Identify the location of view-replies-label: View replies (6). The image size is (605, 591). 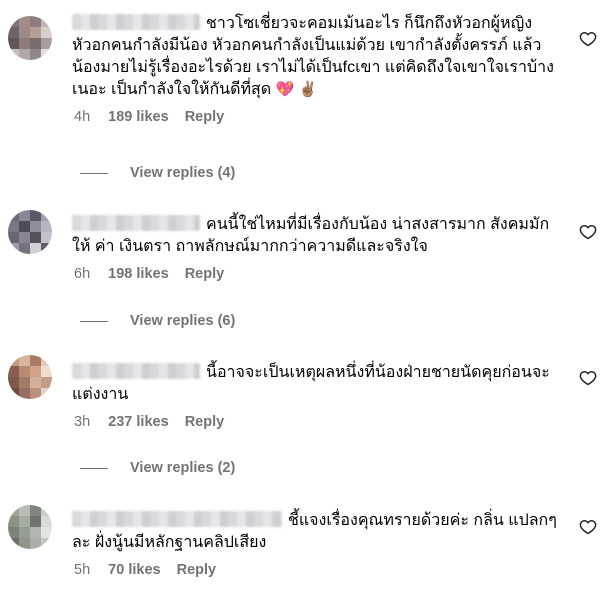
(182, 321).